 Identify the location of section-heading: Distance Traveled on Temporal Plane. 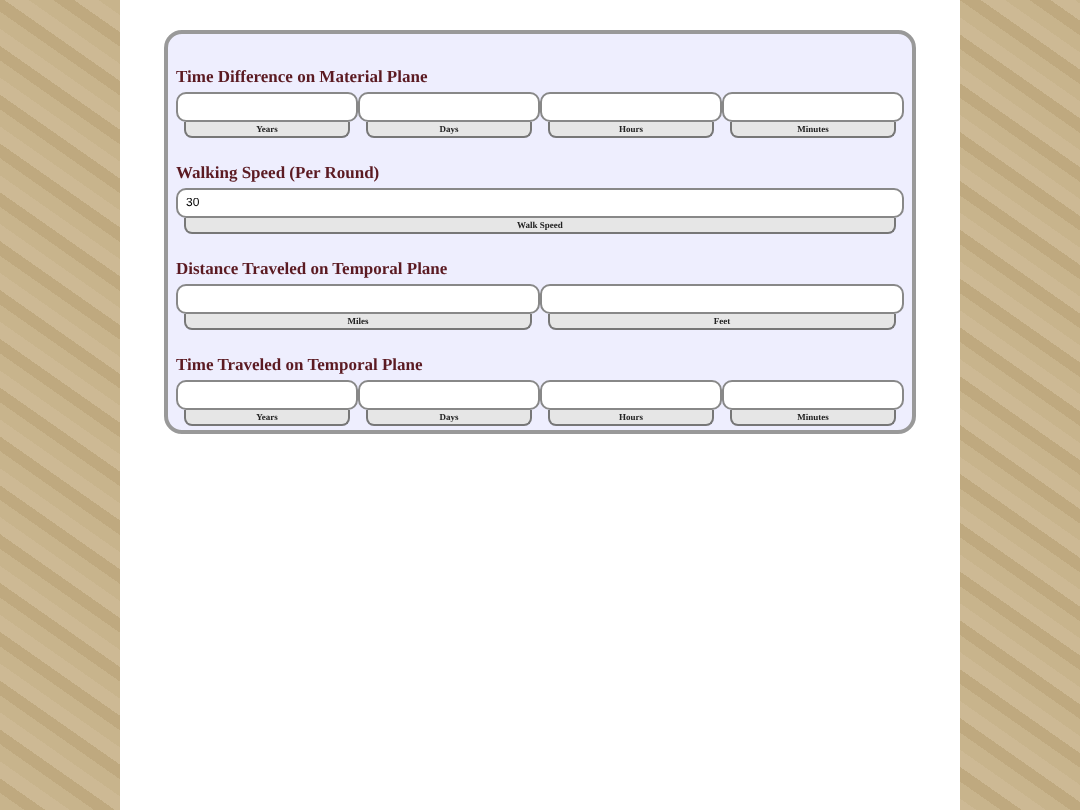
(313, 268).